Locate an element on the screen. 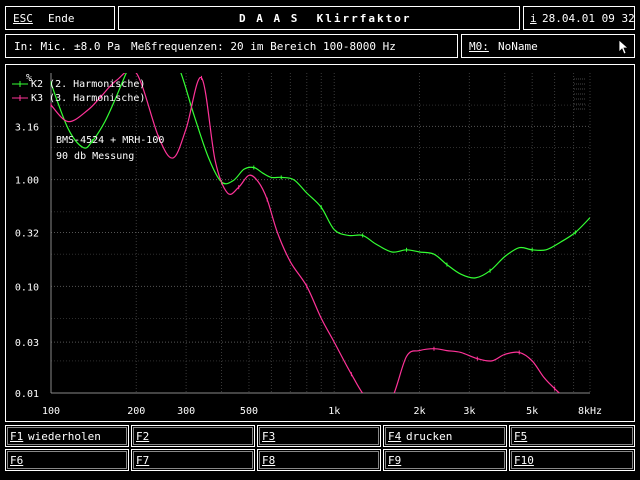  esc-action-label: Ende is located at coordinates (61, 18).